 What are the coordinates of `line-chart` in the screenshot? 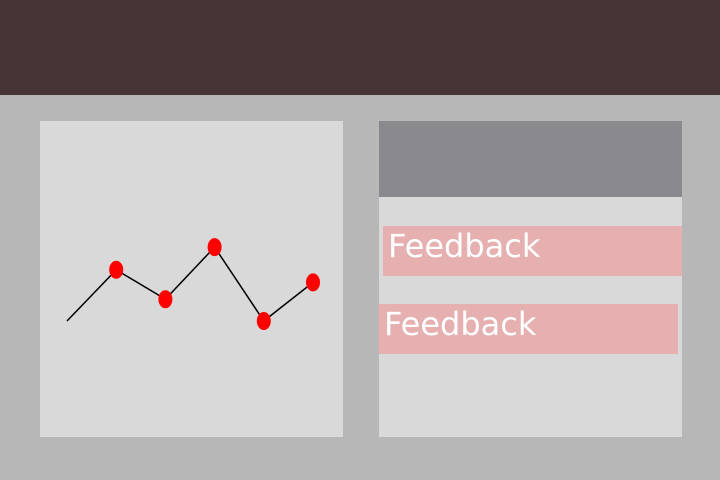 It's located at (193, 284).